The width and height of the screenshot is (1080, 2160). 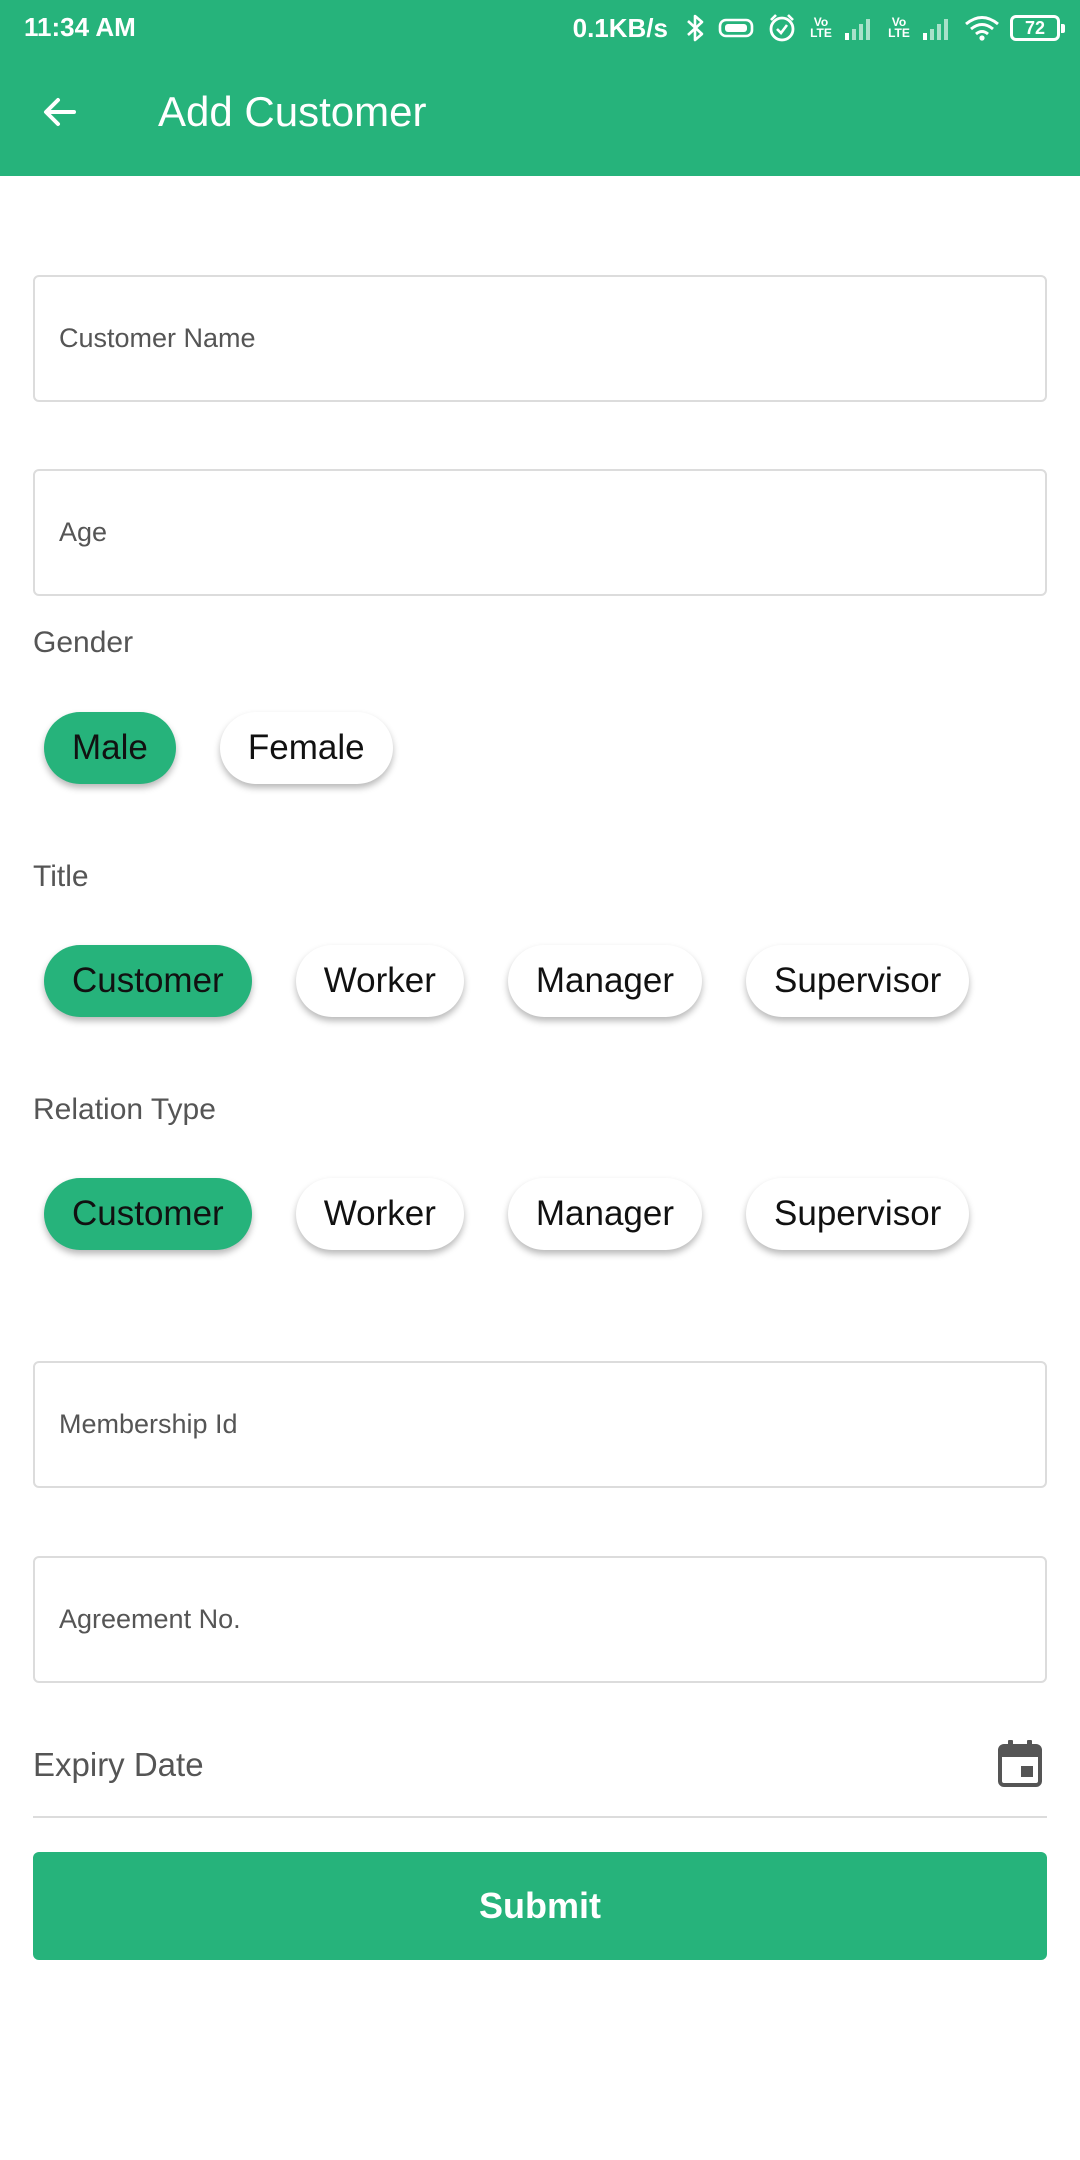 I want to click on age-field, so click(x=540, y=532).